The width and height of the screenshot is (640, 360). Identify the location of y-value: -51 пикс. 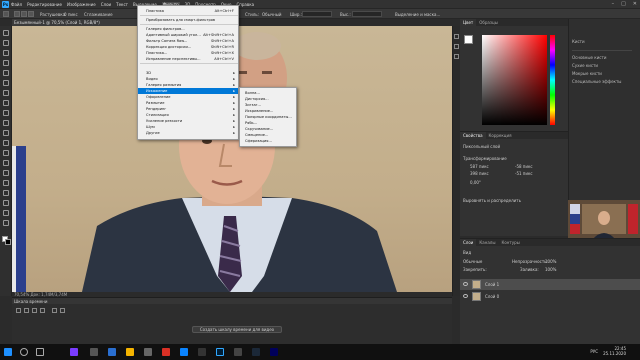
(524, 173).